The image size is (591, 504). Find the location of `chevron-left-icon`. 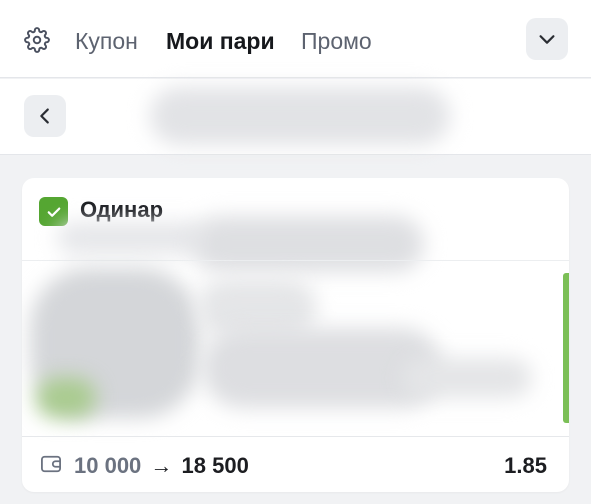

chevron-left-icon is located at coordinates (44, 116).